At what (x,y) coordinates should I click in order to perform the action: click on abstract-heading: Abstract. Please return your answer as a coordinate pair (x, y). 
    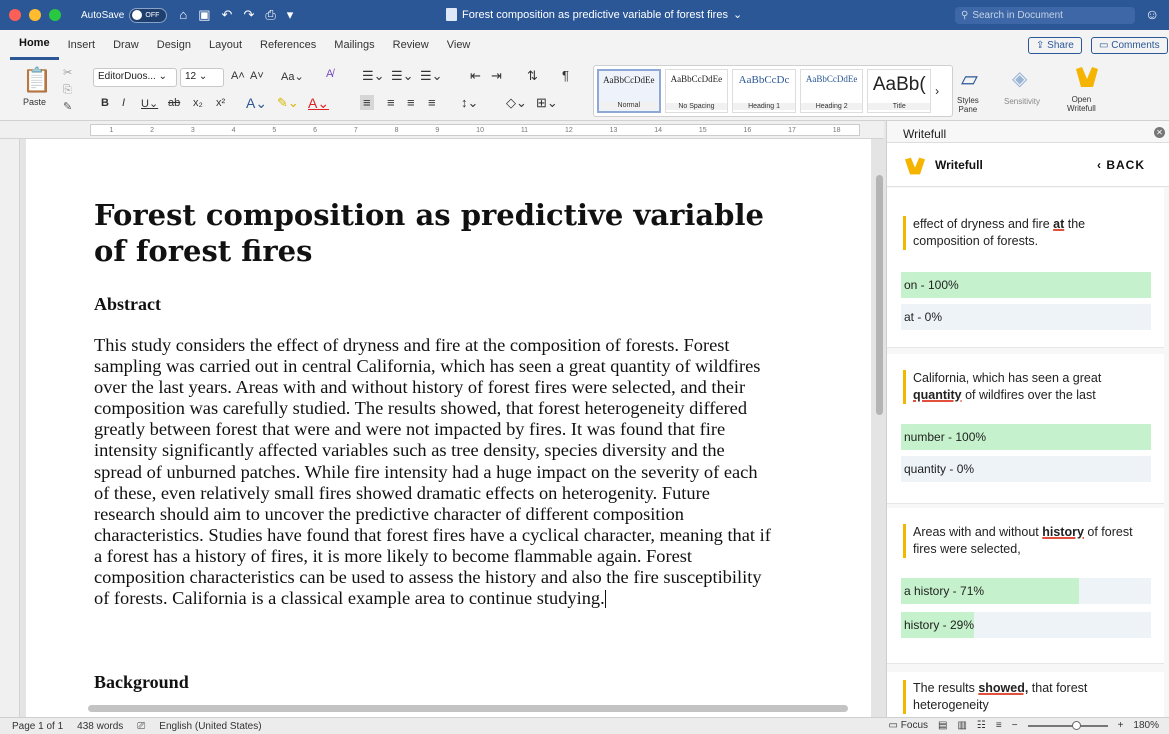
    Looking at the image, I should click on (127, 304).